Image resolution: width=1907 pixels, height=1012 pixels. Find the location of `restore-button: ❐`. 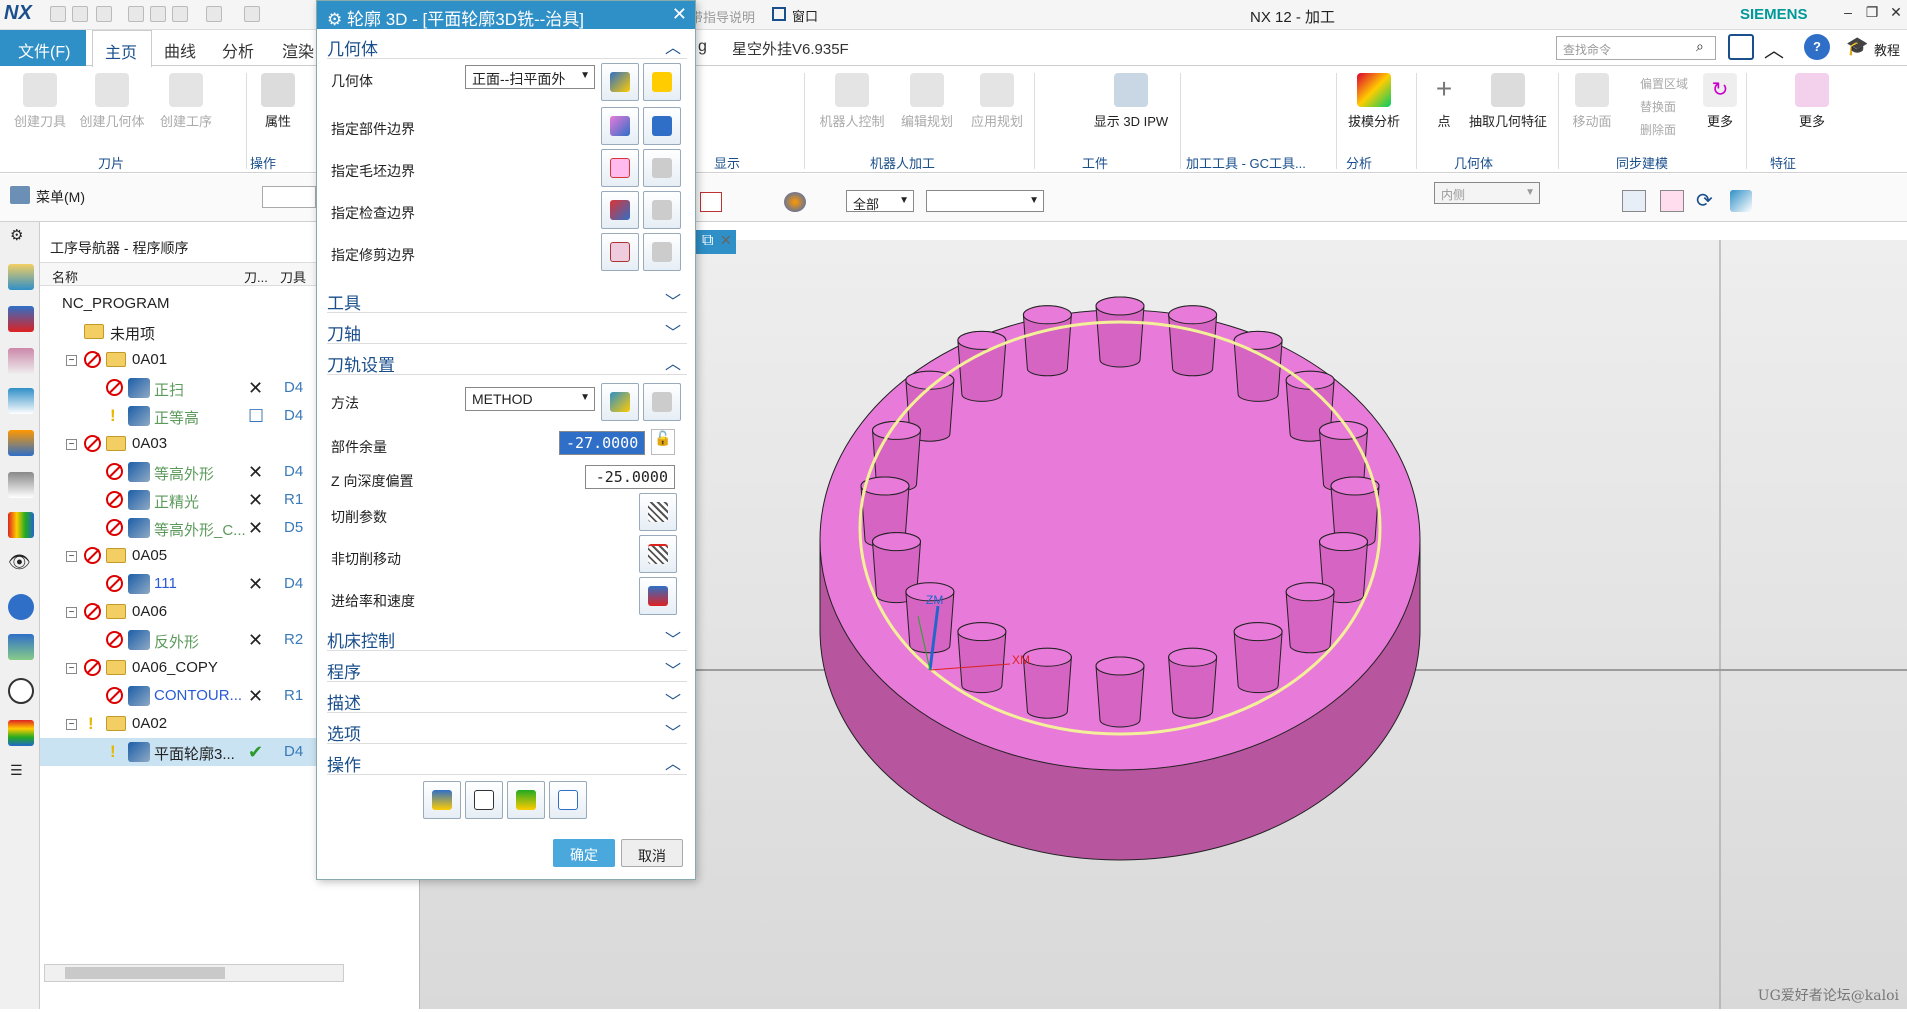

restore-button: ❐ is located at coordinates (1872, 12).